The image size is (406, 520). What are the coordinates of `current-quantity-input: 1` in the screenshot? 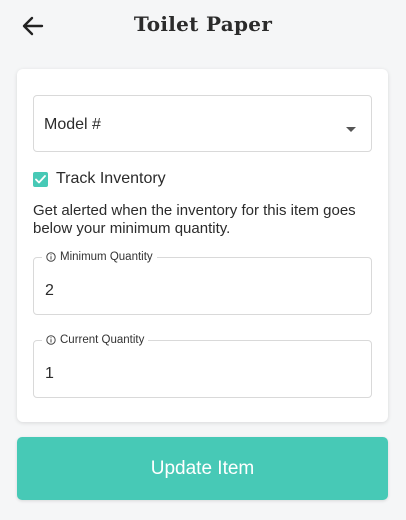 It's located at (49, 374).